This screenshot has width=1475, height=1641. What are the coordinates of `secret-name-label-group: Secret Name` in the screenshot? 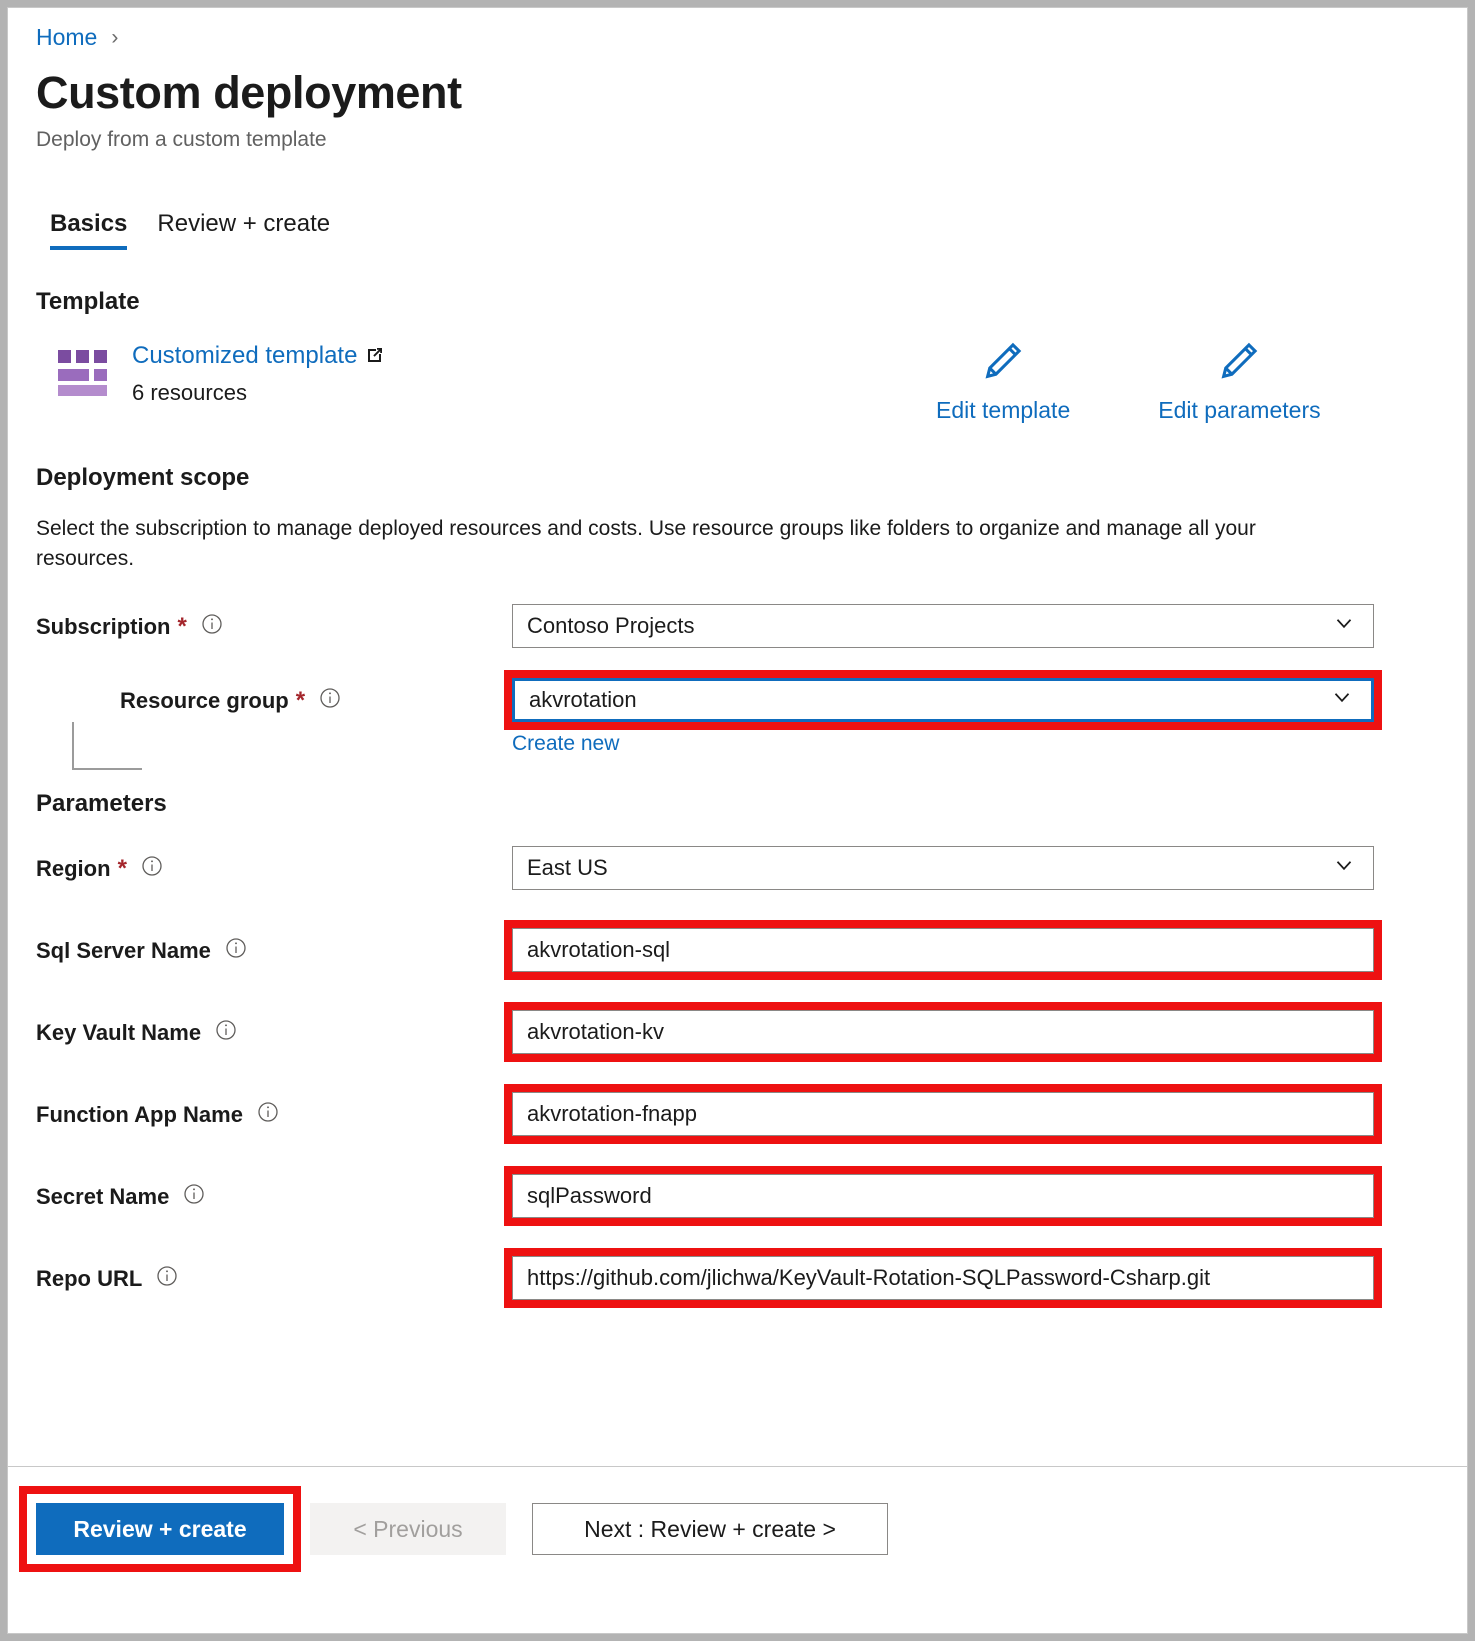 It's located at (274, 1193).